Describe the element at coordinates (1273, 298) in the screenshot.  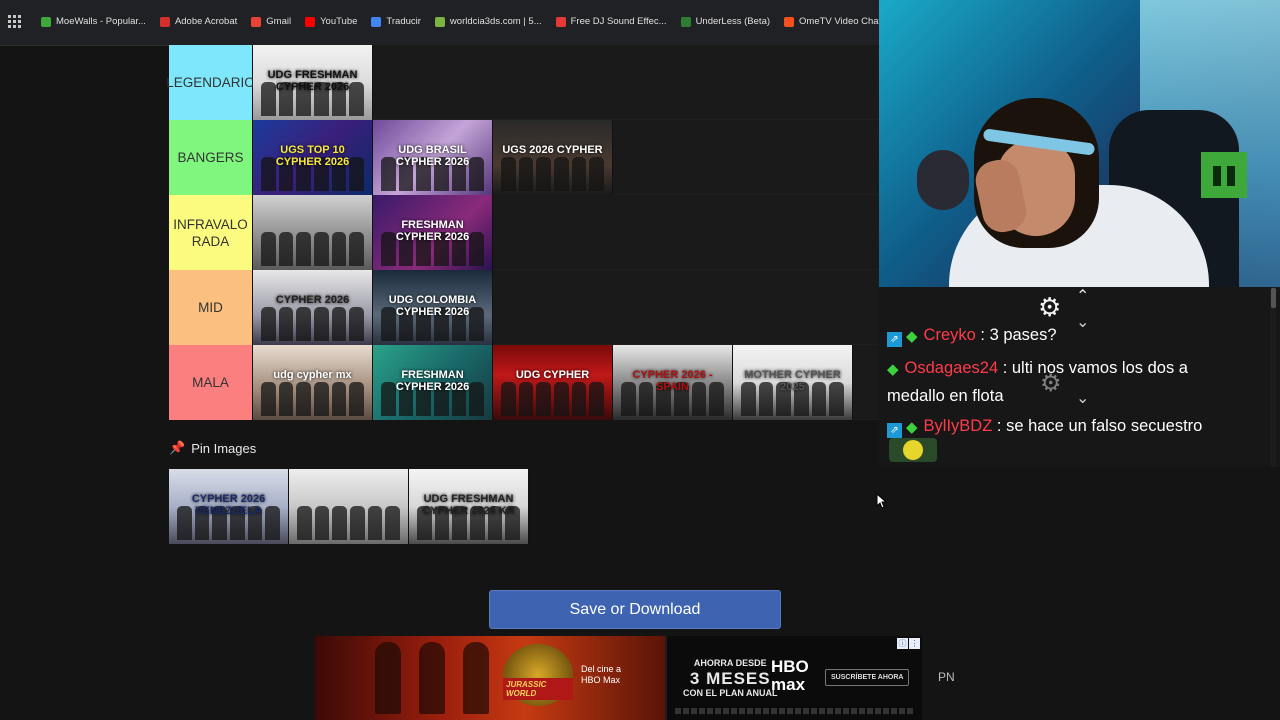
I see `chat-scrollbar-thumb` at that location.